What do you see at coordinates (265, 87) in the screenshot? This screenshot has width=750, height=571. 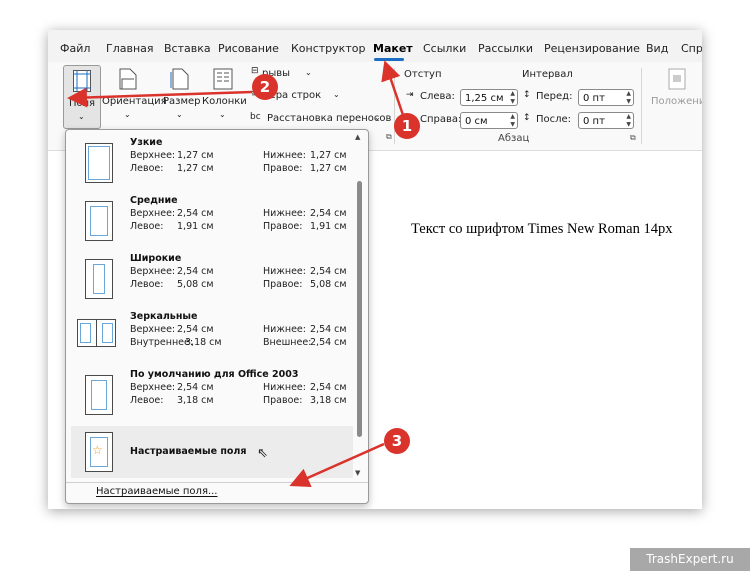 I see `callout-badge-2: 2` at bounding box center [265, 87].